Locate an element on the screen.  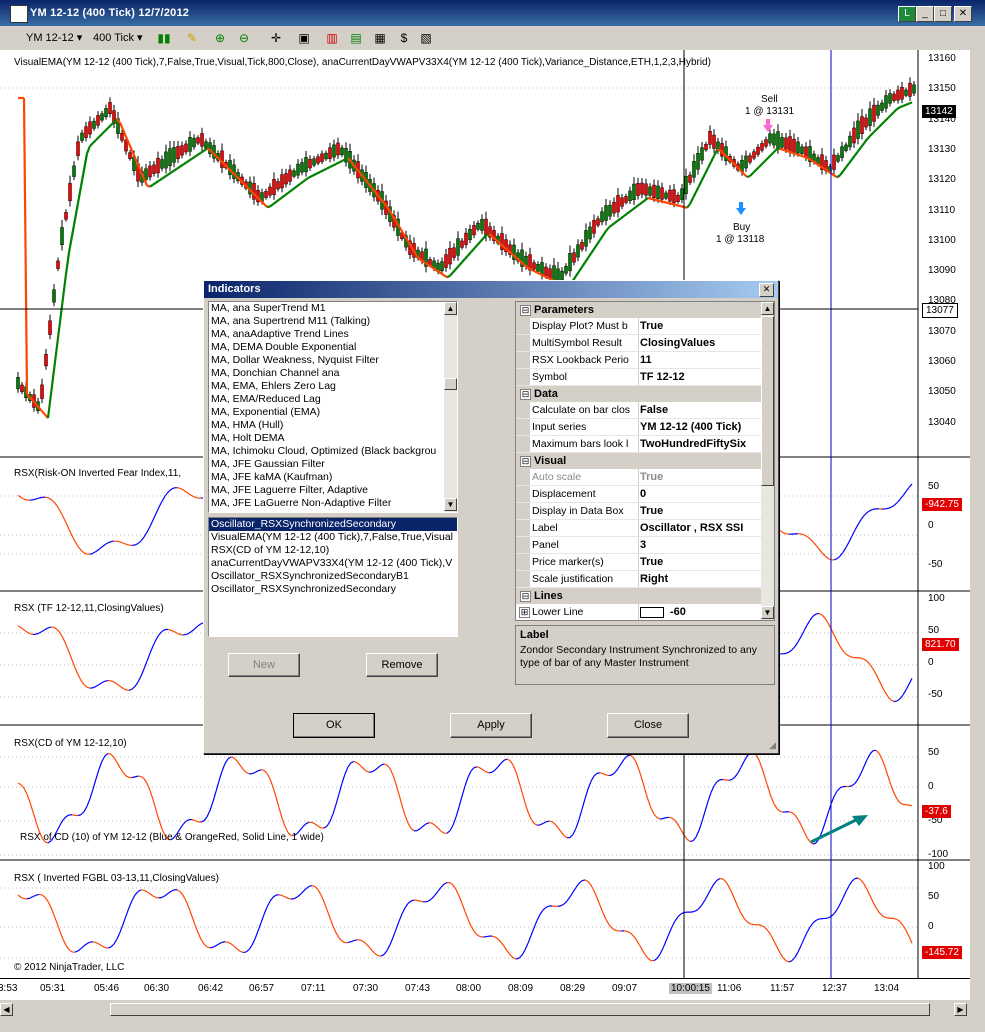
chart-properties-icon: ▦ is located at coordinates (380, 38).